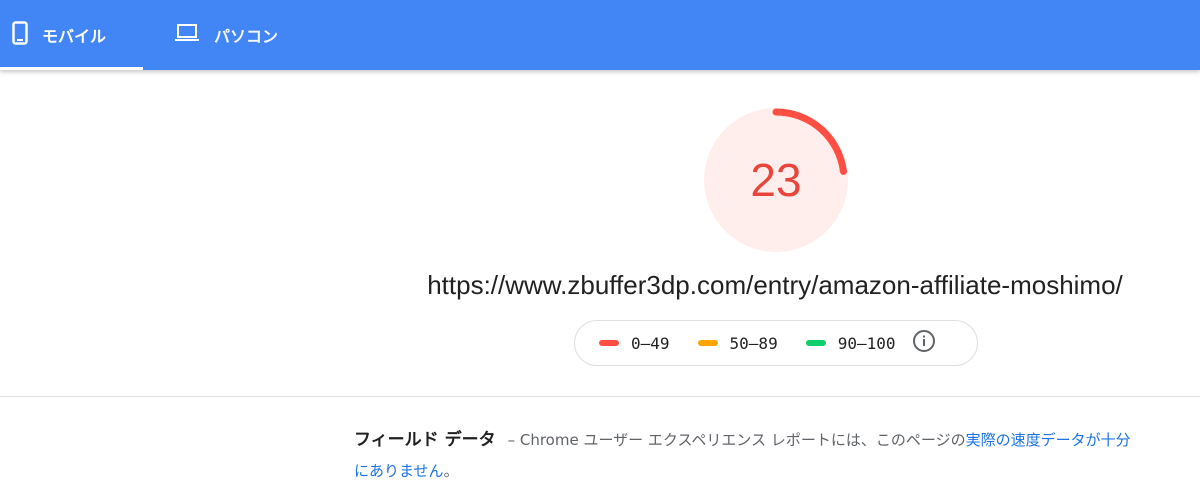  I want to click on field-data-description: – Chrome ユーザー エクスペリエンス レポートには、このページの, so click(736, 440).